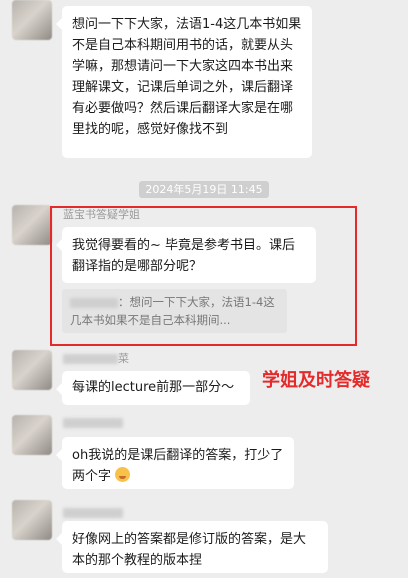 The image size is (408, 578). I want to click on sender-name: 菜, so click(96, 358).